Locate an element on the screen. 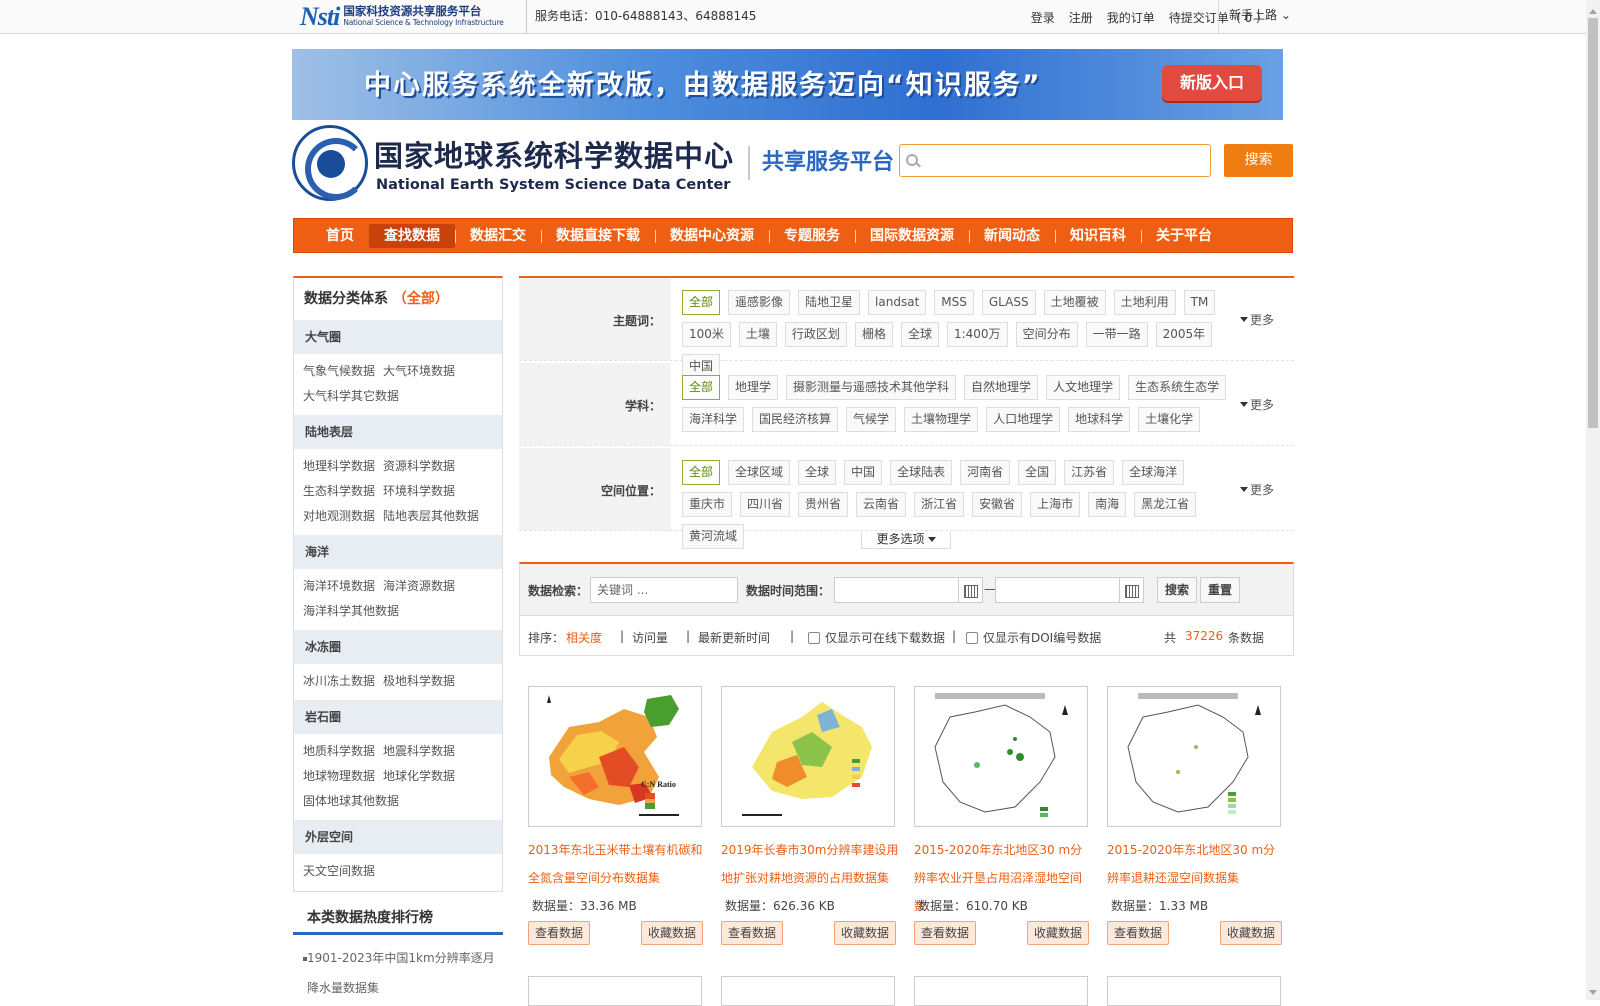  filter-tag: 遥感影像 is located at coordinates (759, 302).